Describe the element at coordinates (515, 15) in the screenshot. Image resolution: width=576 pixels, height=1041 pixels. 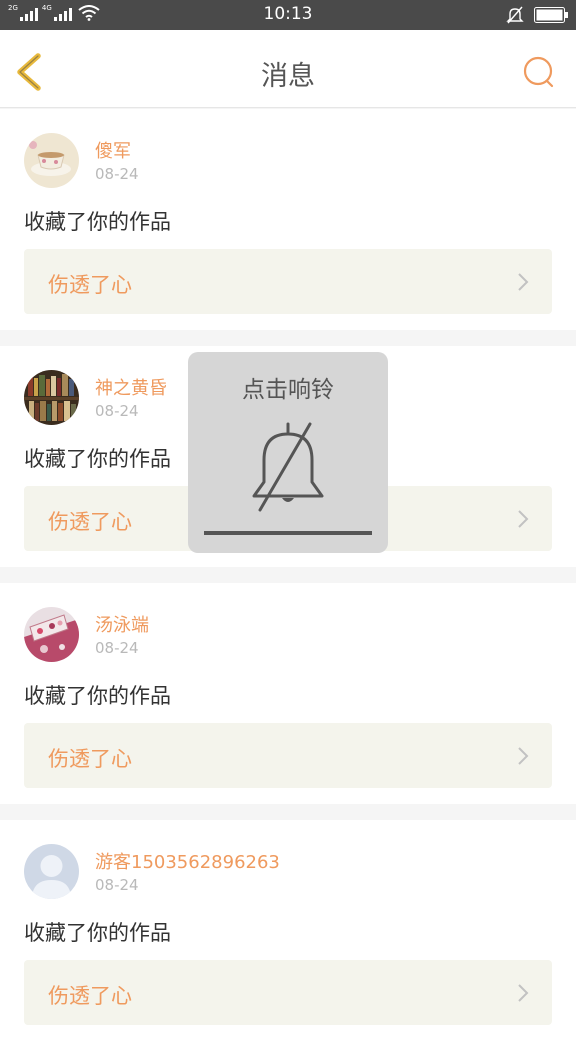
I see `ringer-off-icon` at that location.